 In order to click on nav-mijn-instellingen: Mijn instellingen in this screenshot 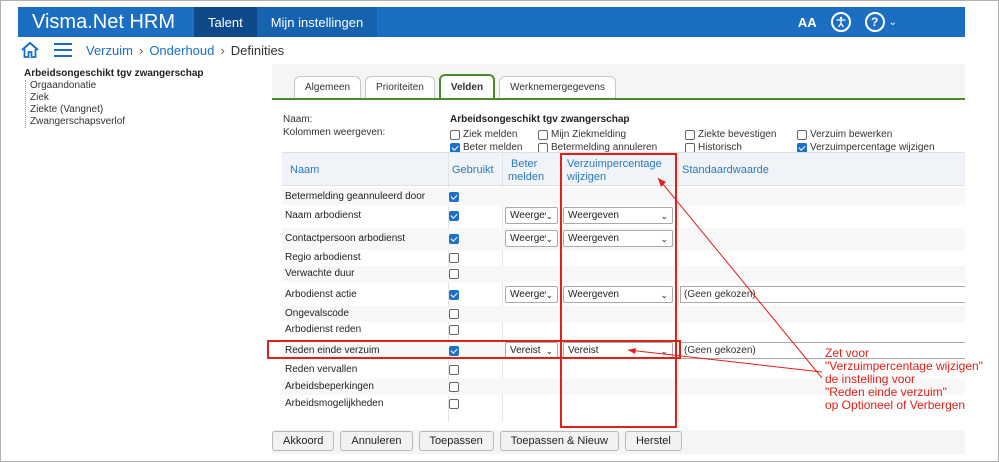, I will do `click(317, 22)`.